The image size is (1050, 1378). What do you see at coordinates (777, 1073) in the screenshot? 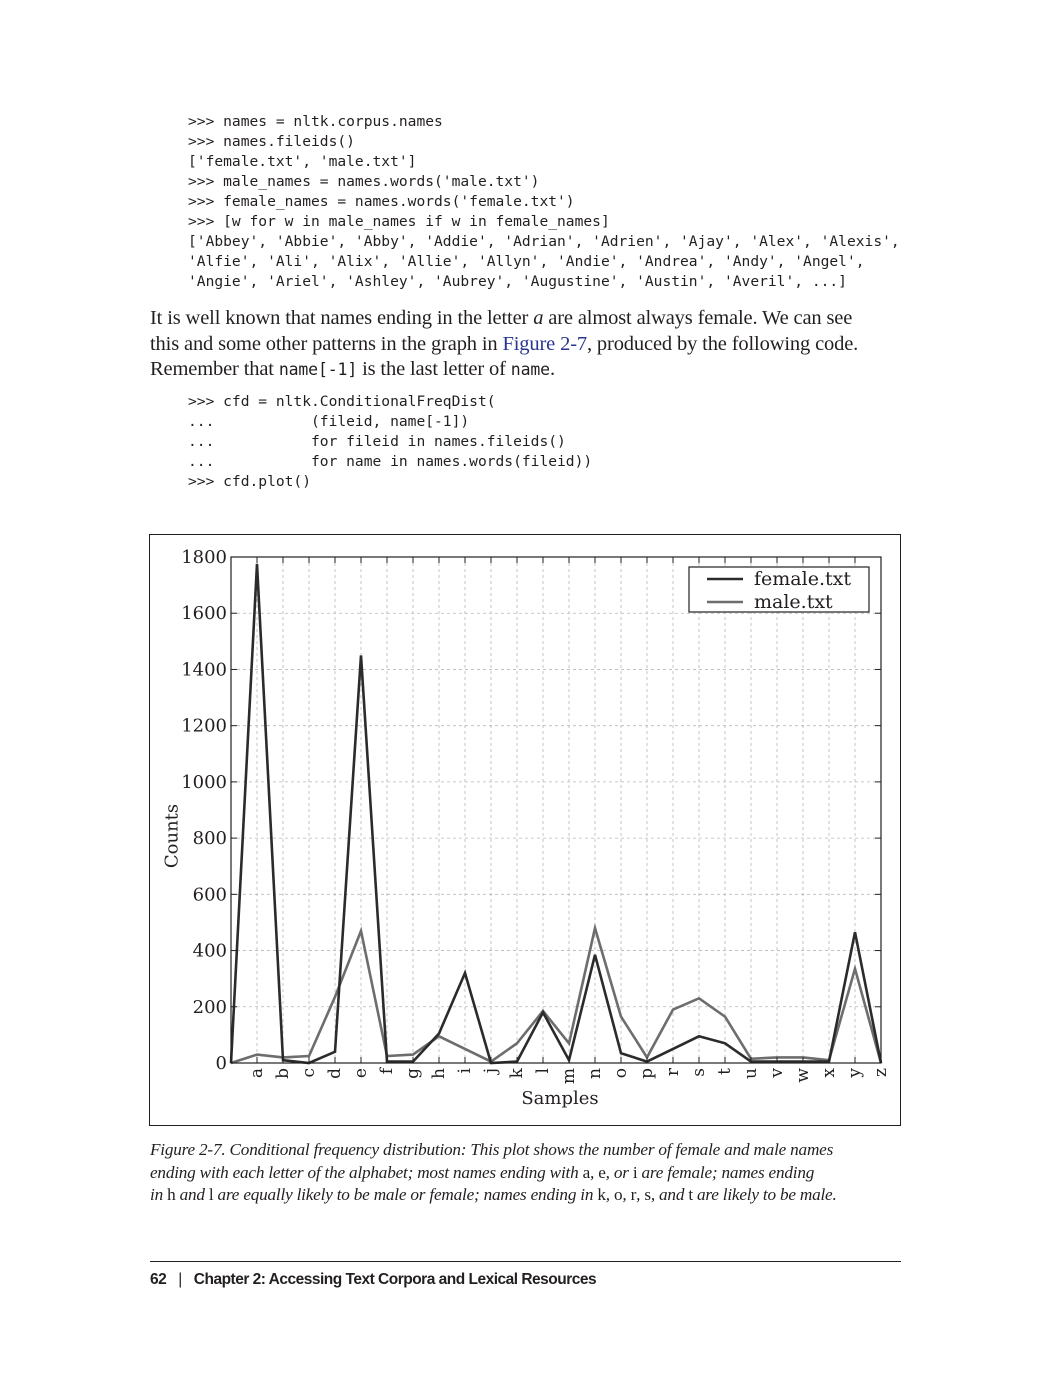
I see `x-tick-label: v` at bounding box center [777, 1073].